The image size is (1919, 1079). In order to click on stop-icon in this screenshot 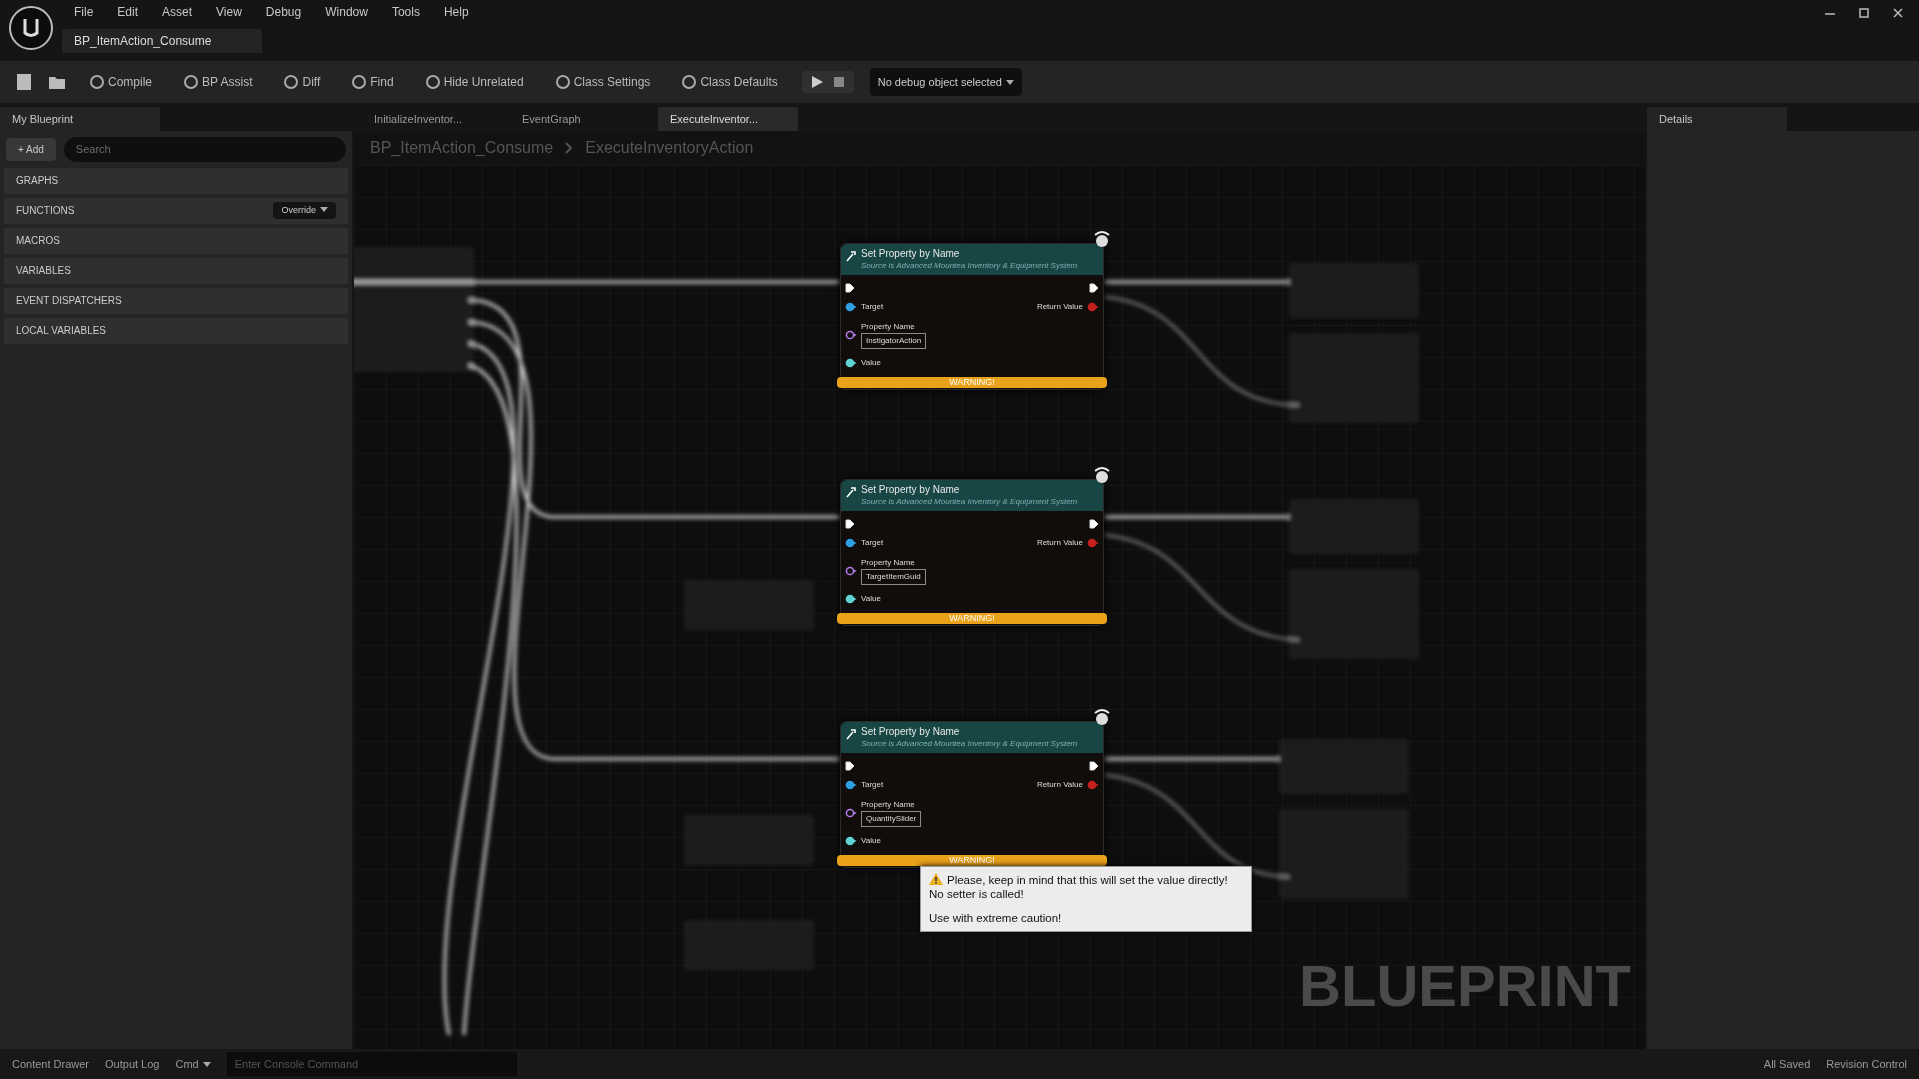, I will do `click(838, 82)`.